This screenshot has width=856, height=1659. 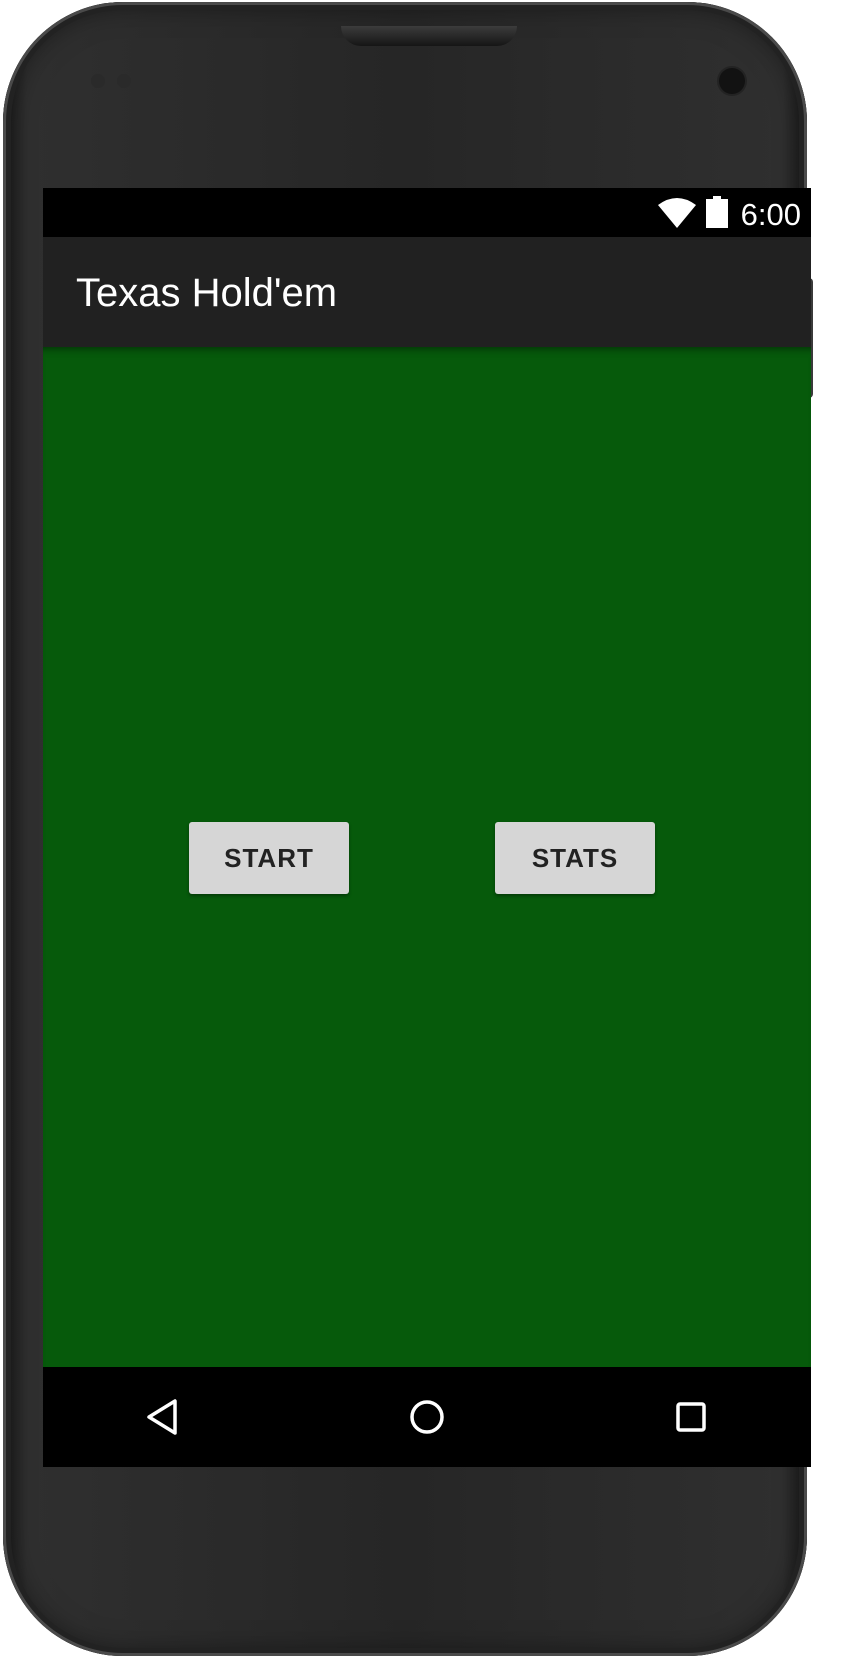 What do you see at coordinates (717, 212) in the screenshot?
I see `battery-icon` at bounding box center [717, 212].